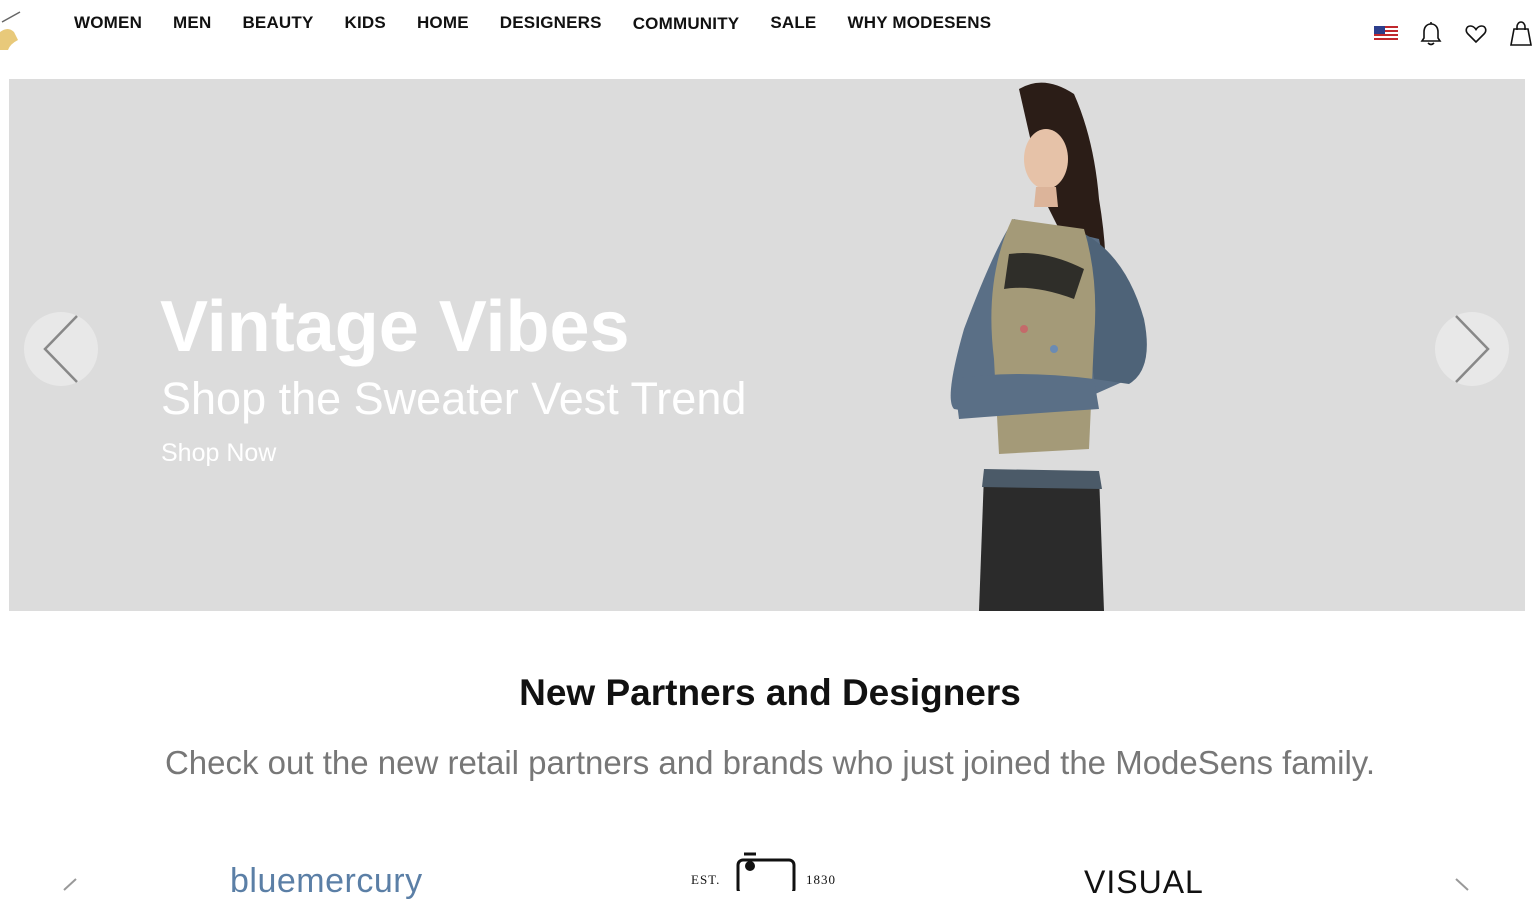  Describe the element at coordinates (770, 692) in the screenshot. I see `section-title: New Partners and Designers` at that location.